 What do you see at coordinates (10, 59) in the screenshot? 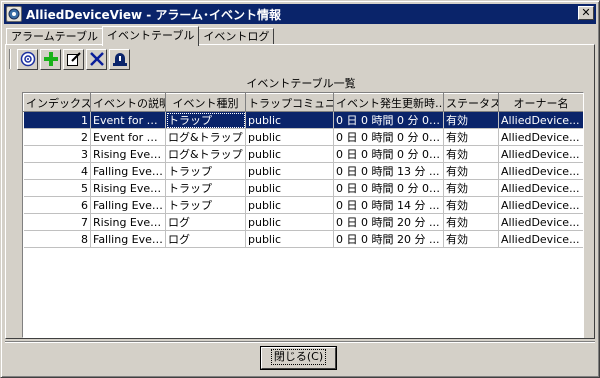
I see `toolbar-grip` at bounding box center [10, 59].